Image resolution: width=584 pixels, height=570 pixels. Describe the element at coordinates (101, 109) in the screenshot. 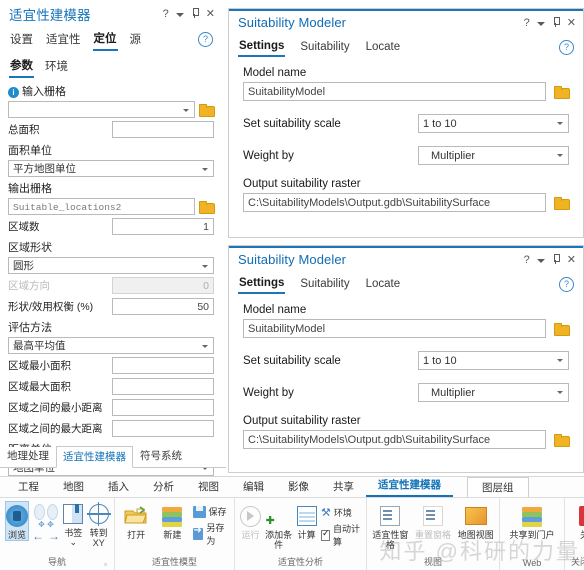

I see `input-raster-combo` at that location.